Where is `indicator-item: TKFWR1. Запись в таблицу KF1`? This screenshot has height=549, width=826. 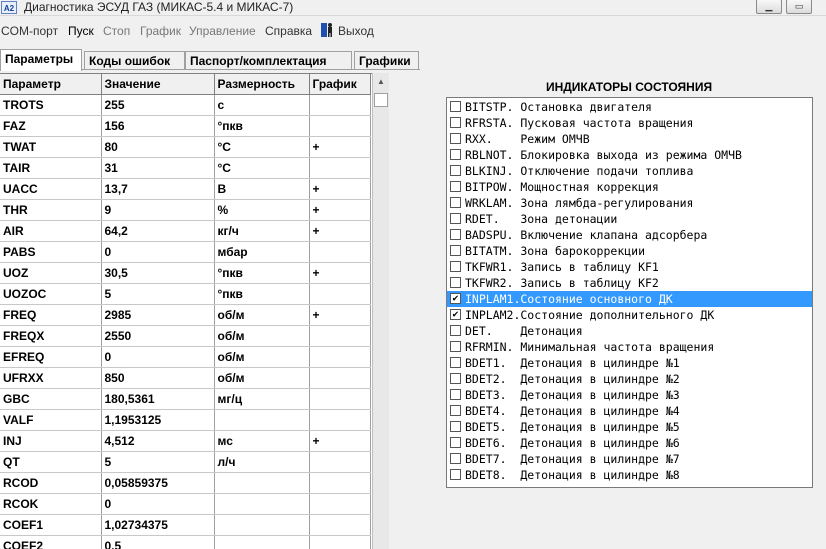
indicator-item: TKFWR1. Запись в таблицу KF1 is located at coordinates (629, 267).